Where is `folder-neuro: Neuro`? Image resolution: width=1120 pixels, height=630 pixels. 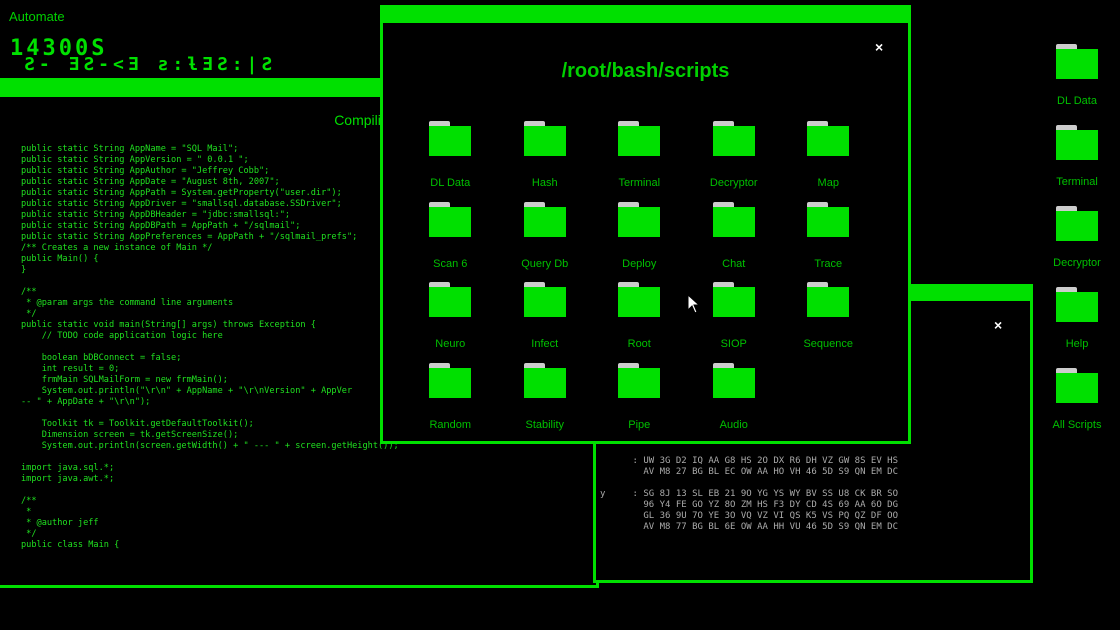
folder-neuro: Neuro is located at coordinates (450, 322).